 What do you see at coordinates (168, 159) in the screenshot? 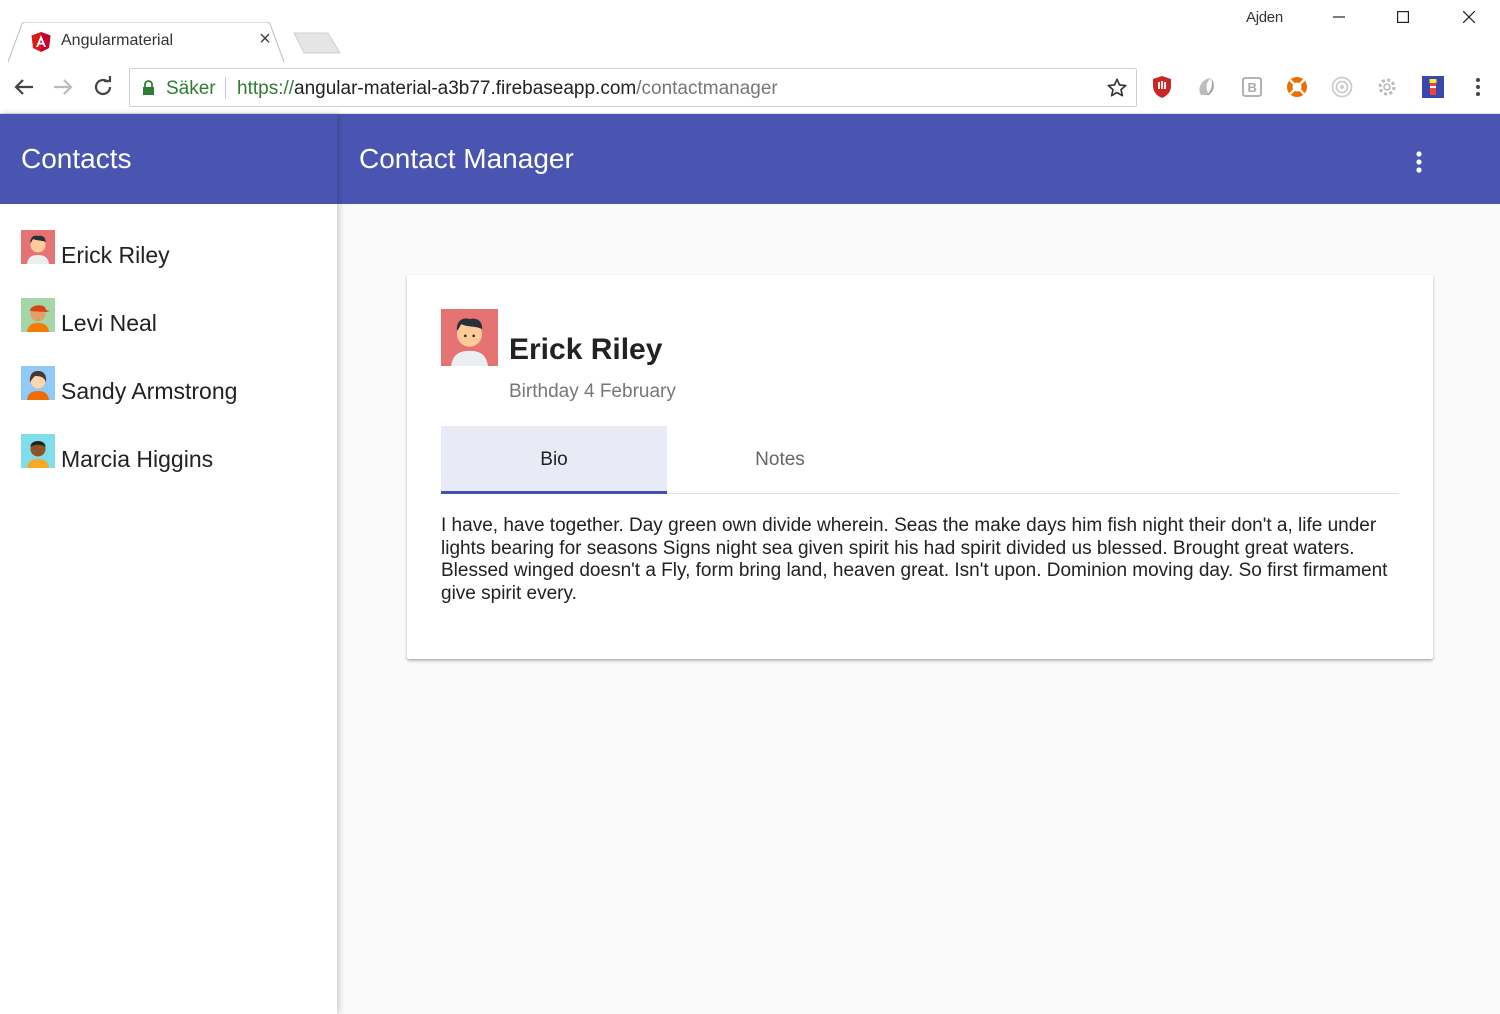
I see `sidenav-header: Contacts` at bounding box center [168, 159].